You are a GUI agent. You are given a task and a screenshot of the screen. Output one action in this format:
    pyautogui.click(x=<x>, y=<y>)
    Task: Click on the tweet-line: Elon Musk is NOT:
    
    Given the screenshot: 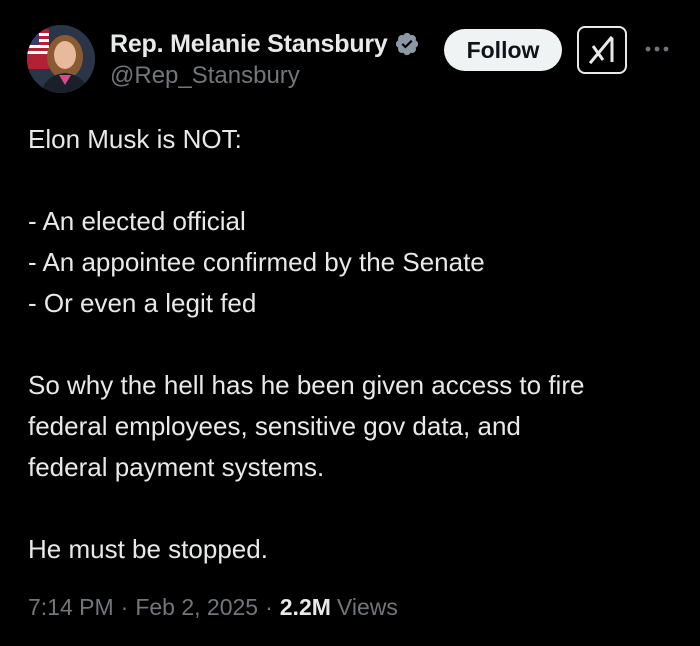 What is the action you would take?
    pyautogui.click(x=135, y=139)
    